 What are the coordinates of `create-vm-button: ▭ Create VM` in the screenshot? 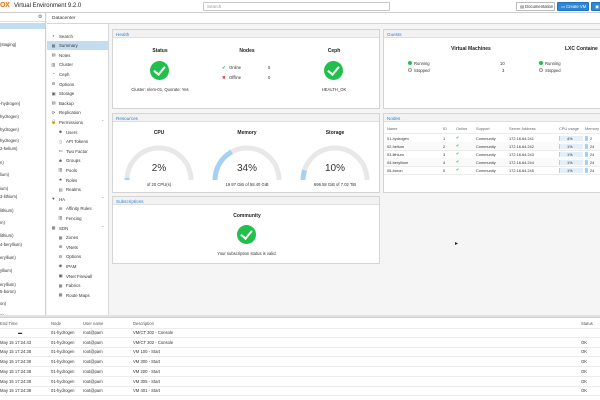 It's located at (573, 6).